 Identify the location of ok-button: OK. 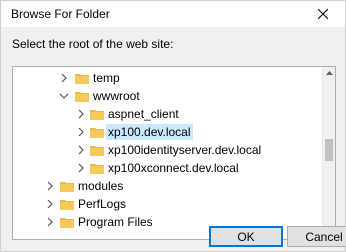
(246, 236).